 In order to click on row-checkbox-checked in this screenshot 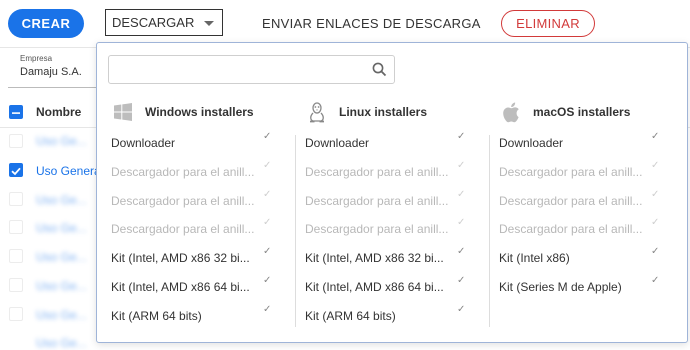, I will do `click(16, 170)`.